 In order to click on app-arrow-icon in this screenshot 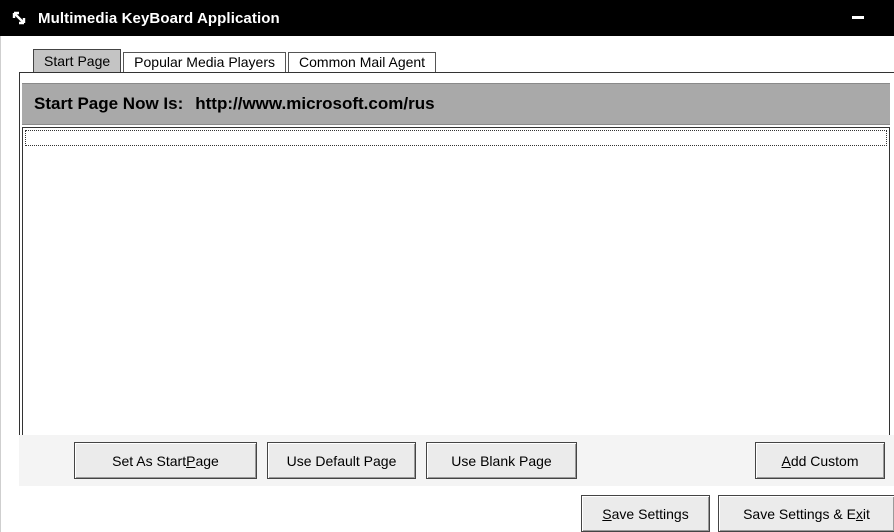, I will do `click(19, 18)`.